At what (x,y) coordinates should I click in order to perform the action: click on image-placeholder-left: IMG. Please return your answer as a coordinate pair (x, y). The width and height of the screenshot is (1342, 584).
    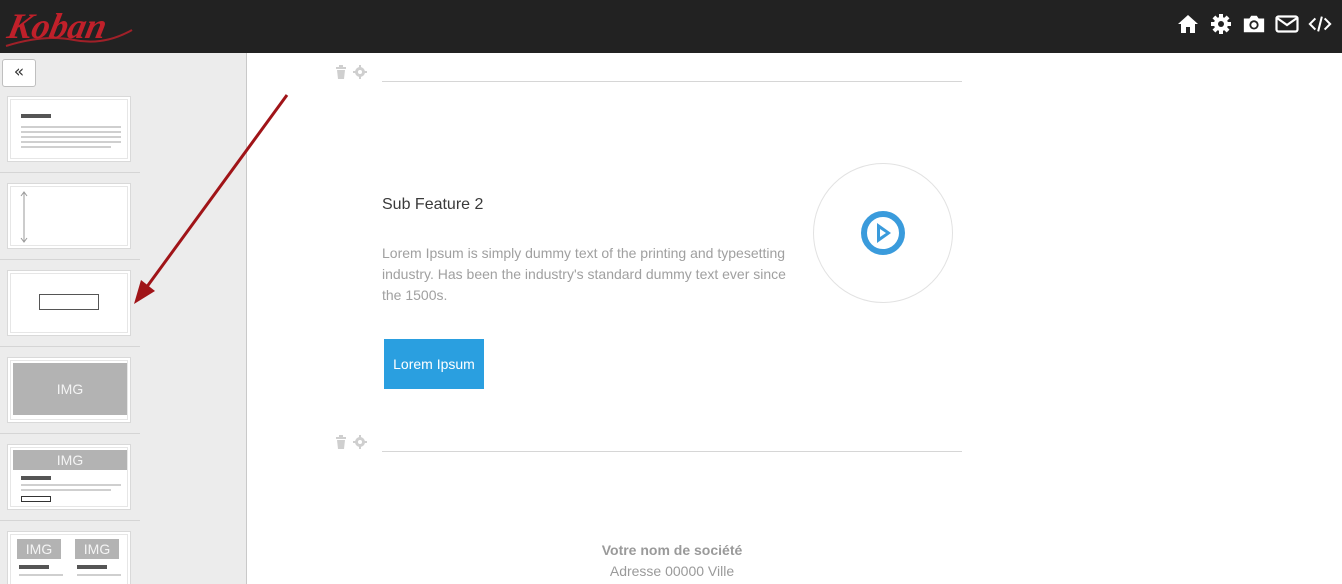
    Looking at the image, I should click on (39, 549).